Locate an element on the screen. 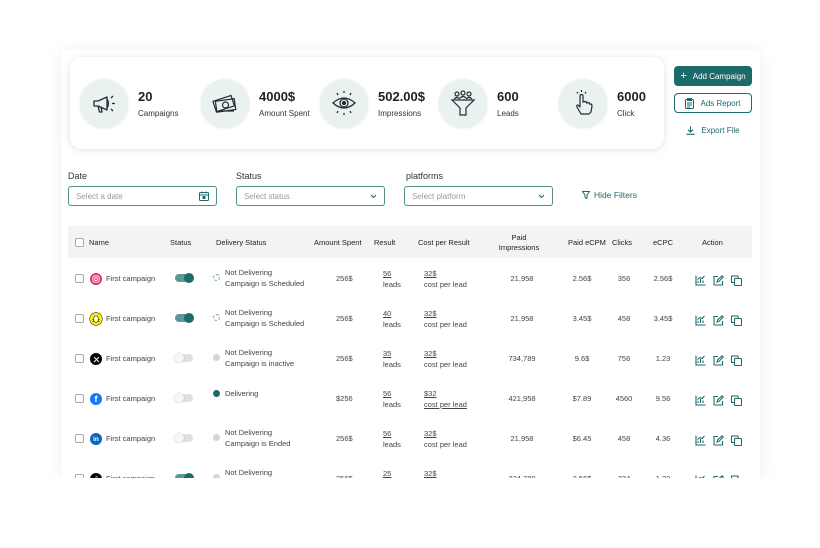 The width and height of the screenshot is (820, 548). amount-spent: 256$ is located at coordinates (344, 438).